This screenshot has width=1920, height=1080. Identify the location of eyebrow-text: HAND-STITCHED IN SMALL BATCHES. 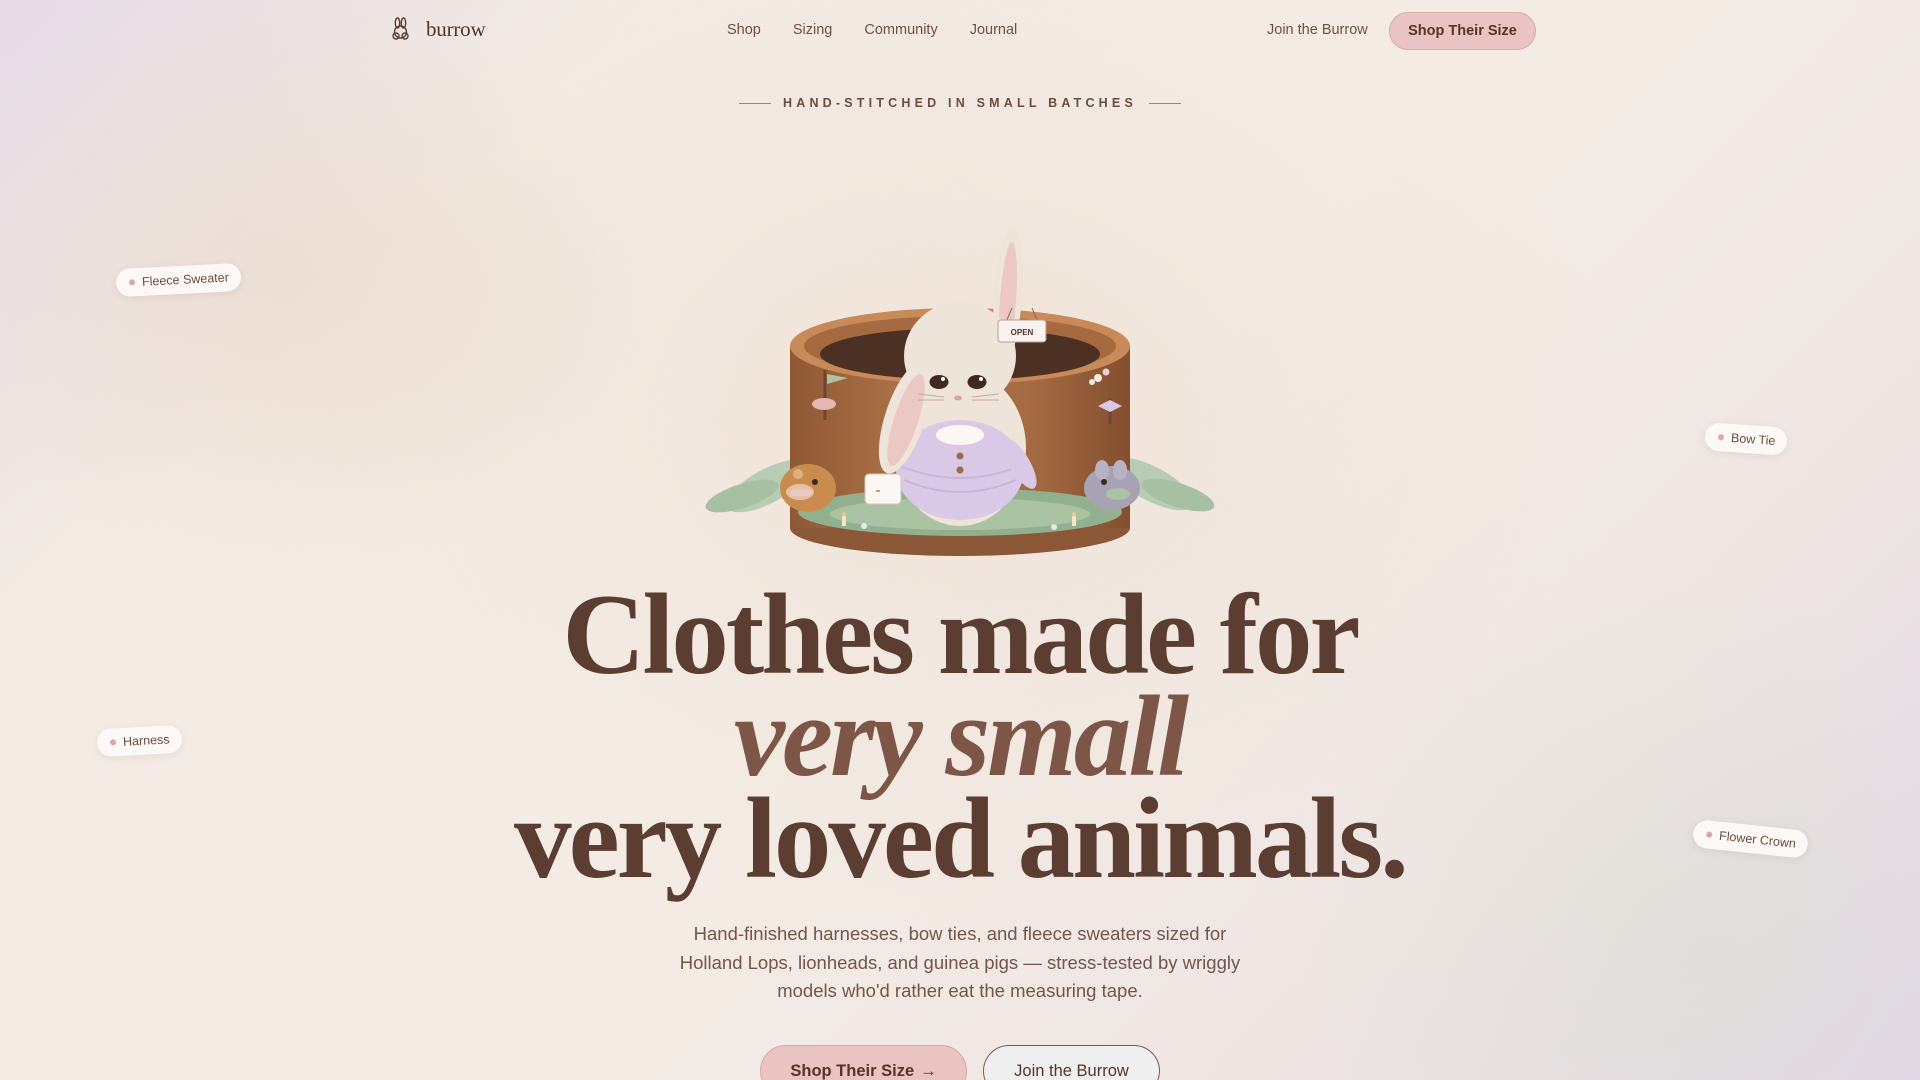
(959, 103).